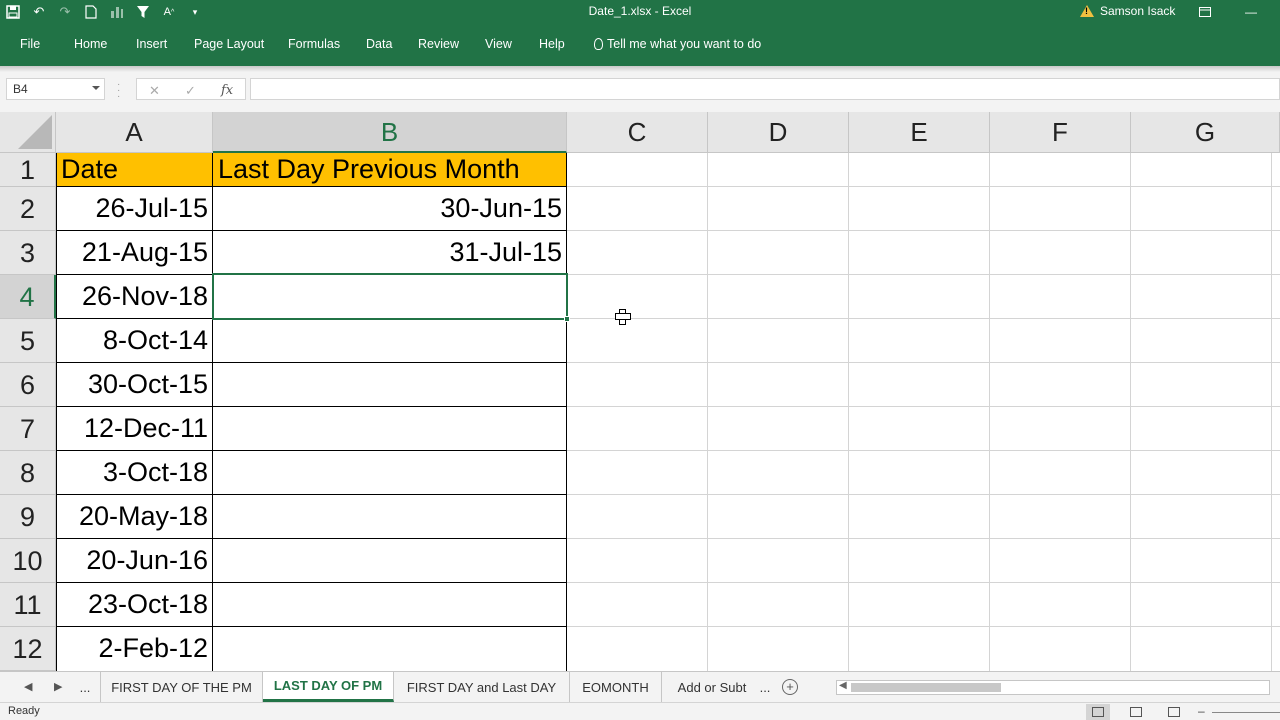 This screenshot has width=1280, height=720. Describe the element at coordinates (134, 604) in the screenshot. I see `cell-a11: 23-Oct-18` at that location.